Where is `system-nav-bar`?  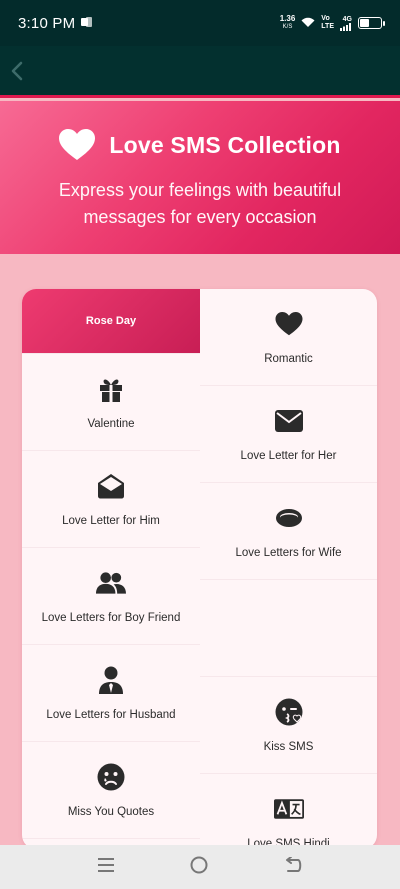 system-nav-bar is located at coordinates (200, 867).